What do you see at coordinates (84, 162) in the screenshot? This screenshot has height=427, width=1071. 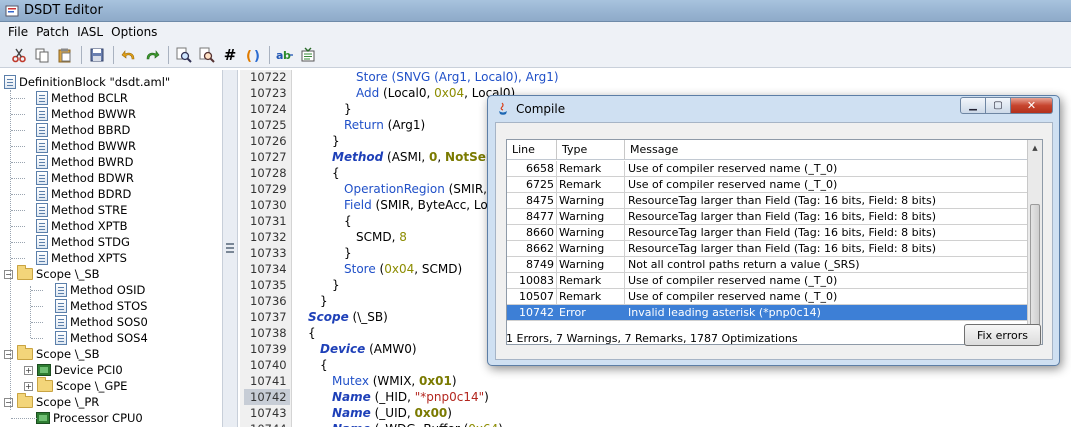 I see `tree-item: Method BWRD` at bounding box center [84, 162].